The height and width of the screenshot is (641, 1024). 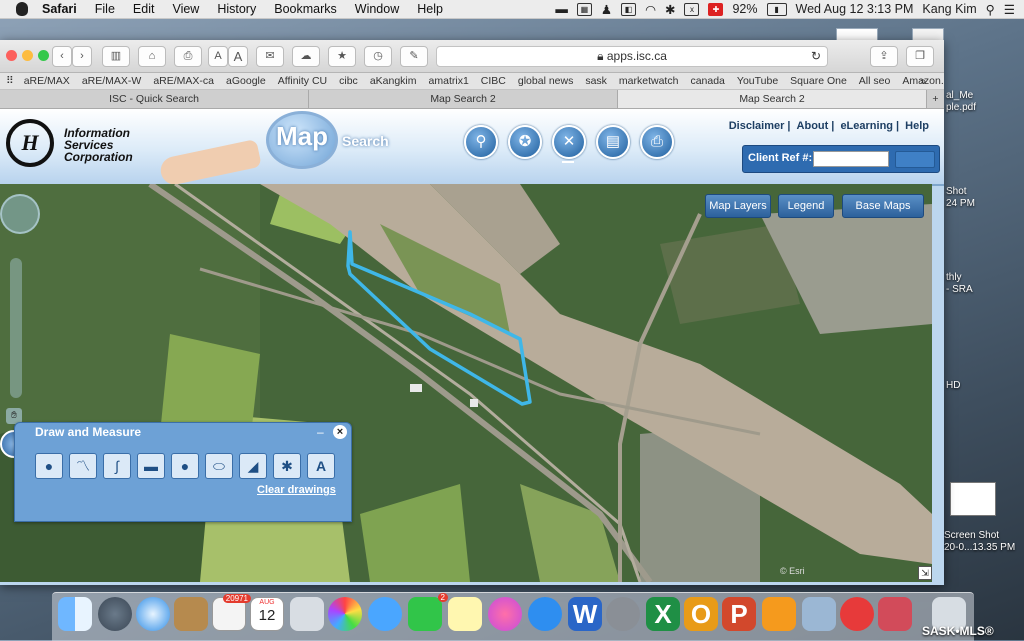 I want to click on menu-list-icon: ☰, so click(x=1009, y=9).